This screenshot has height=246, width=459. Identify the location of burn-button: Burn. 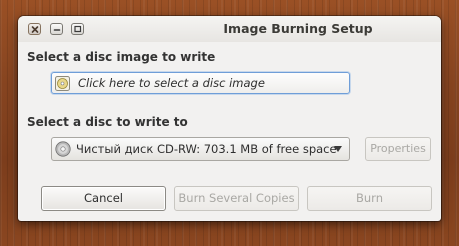
(369, 198).